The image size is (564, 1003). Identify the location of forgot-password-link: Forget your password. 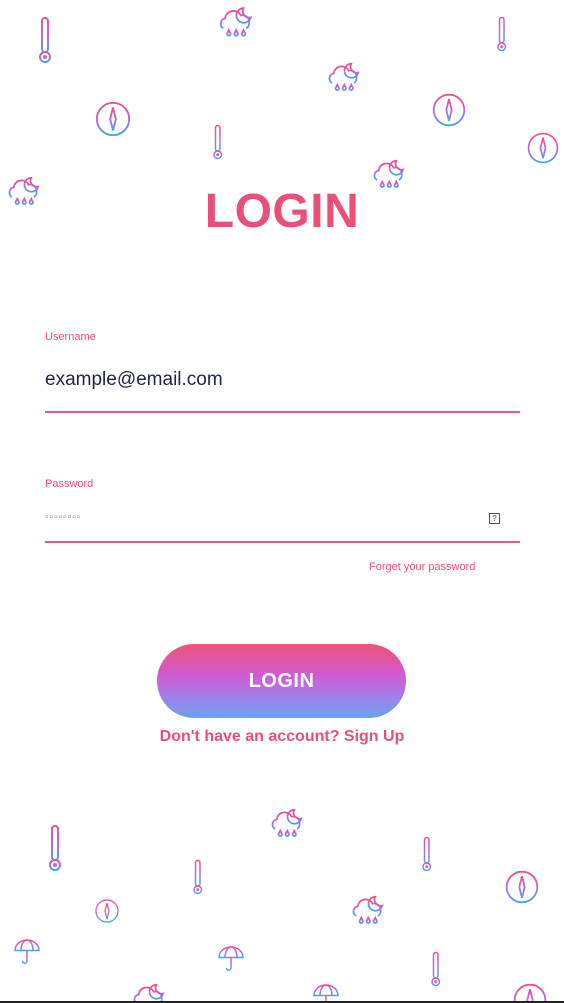
(422, 567).